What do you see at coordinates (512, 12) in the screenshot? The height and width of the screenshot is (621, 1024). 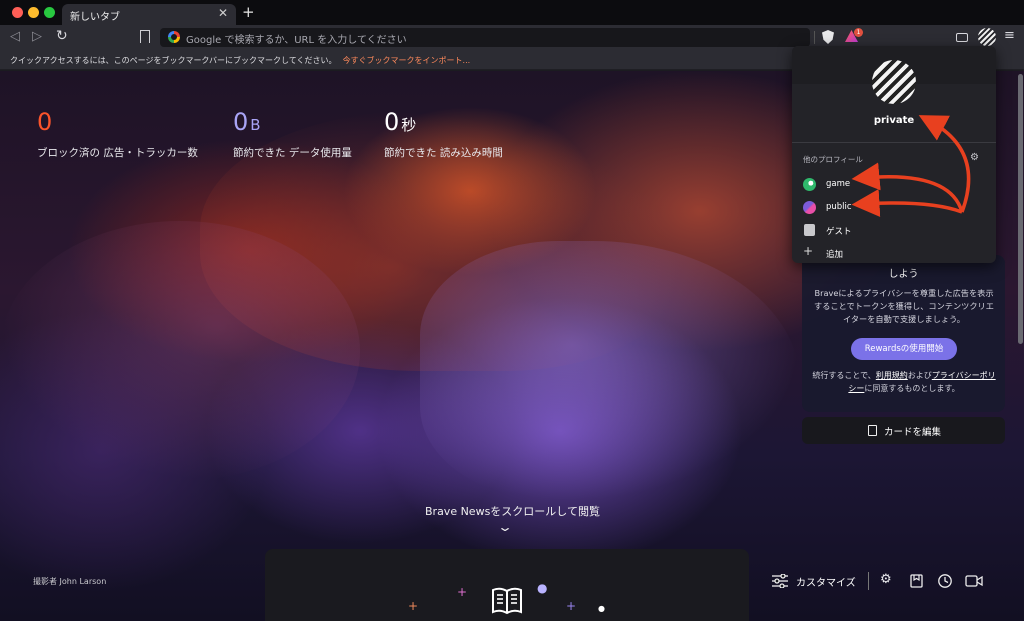 I see `title-bar: 新しいタブ ✕ +` at bounding box center [512, 12].